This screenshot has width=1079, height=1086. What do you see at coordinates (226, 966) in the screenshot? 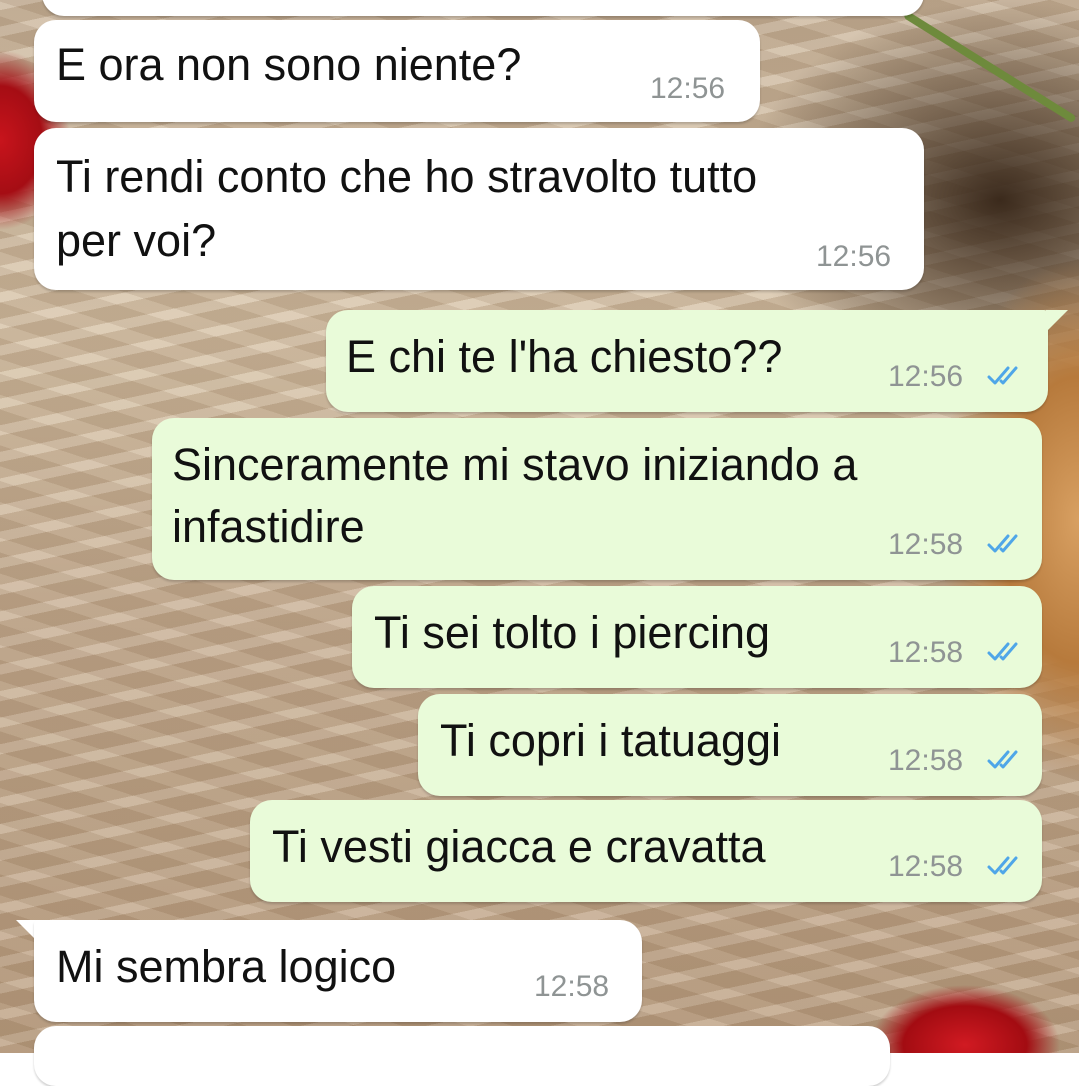
I see `message-text: Mi sembra logico` at bounding box center [226, 966].